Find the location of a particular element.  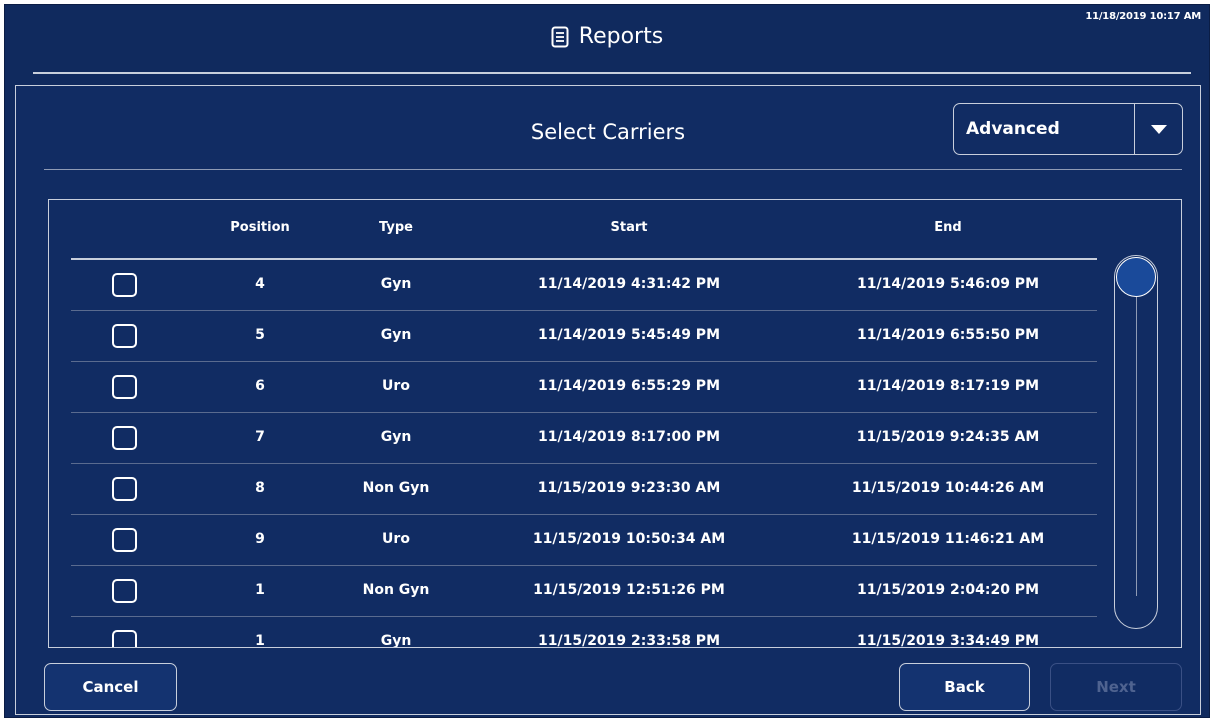

column-header-position: Position is located at coordinates (260, 227).